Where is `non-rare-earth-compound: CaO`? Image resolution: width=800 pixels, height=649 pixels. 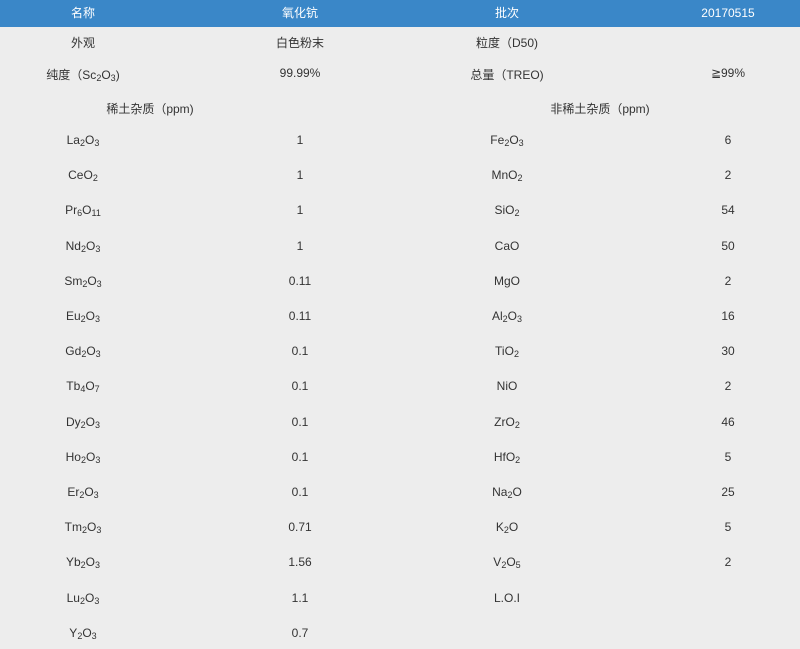
non-rare-earth-compound: CaO is located at coordinates (507, 245).